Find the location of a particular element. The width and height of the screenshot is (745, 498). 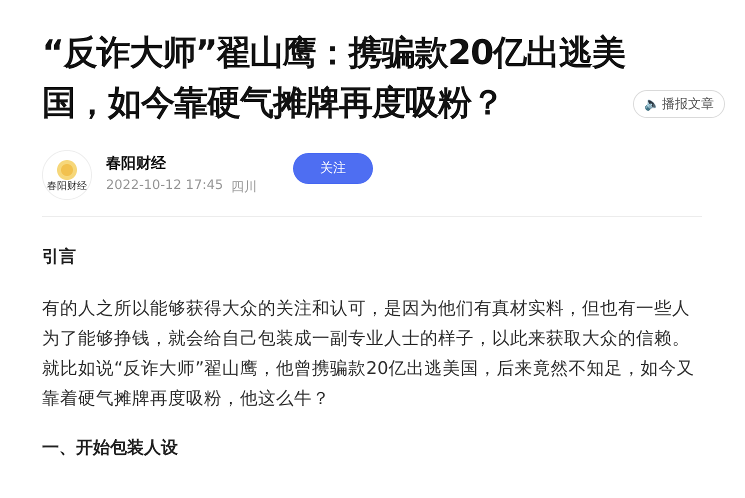

logo-text: 春阳财经 is located at coordinates (67, 186).